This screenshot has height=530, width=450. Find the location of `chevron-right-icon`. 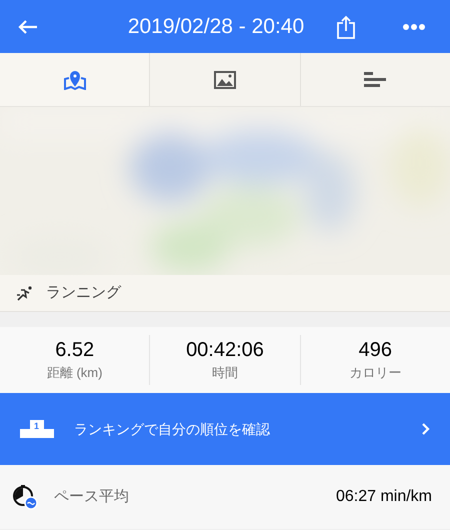

chevron-right-icon is located at coordinates (426, 429).